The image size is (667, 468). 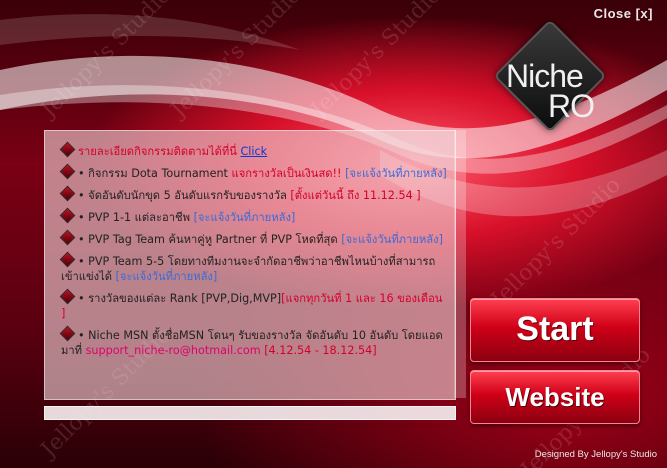 I want to click on news-scrollbar, so click(x=460, y=264).